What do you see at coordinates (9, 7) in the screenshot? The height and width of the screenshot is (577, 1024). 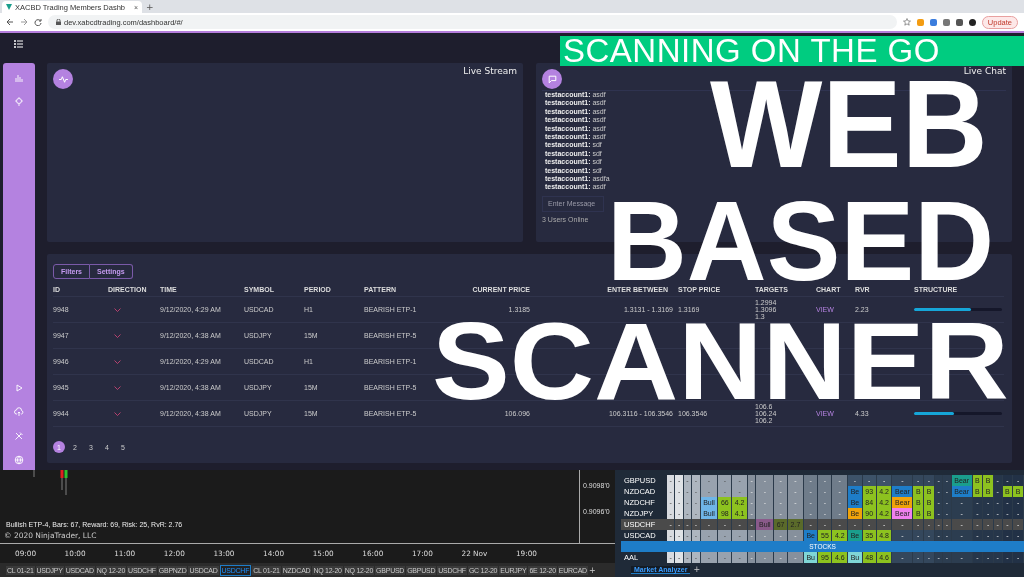 I see `site-icon` at bounding box center [9, 7].